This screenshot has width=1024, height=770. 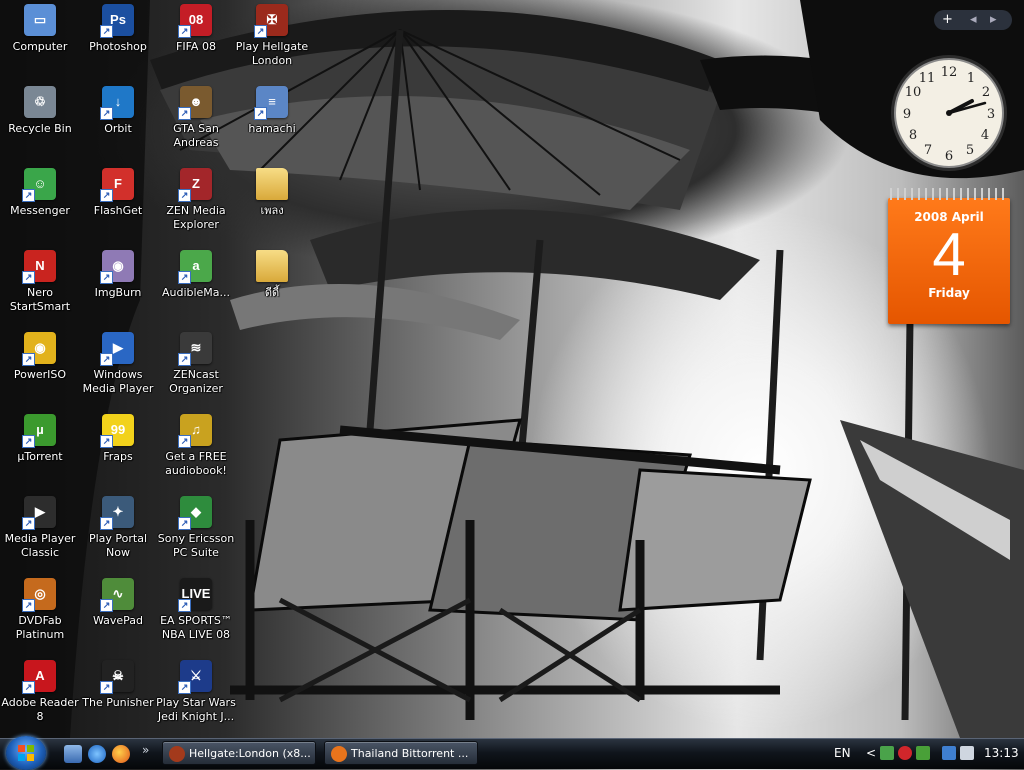 I want to click on desktop-icon: Ps ↗ Photoshop, so click(x=118, y=42).